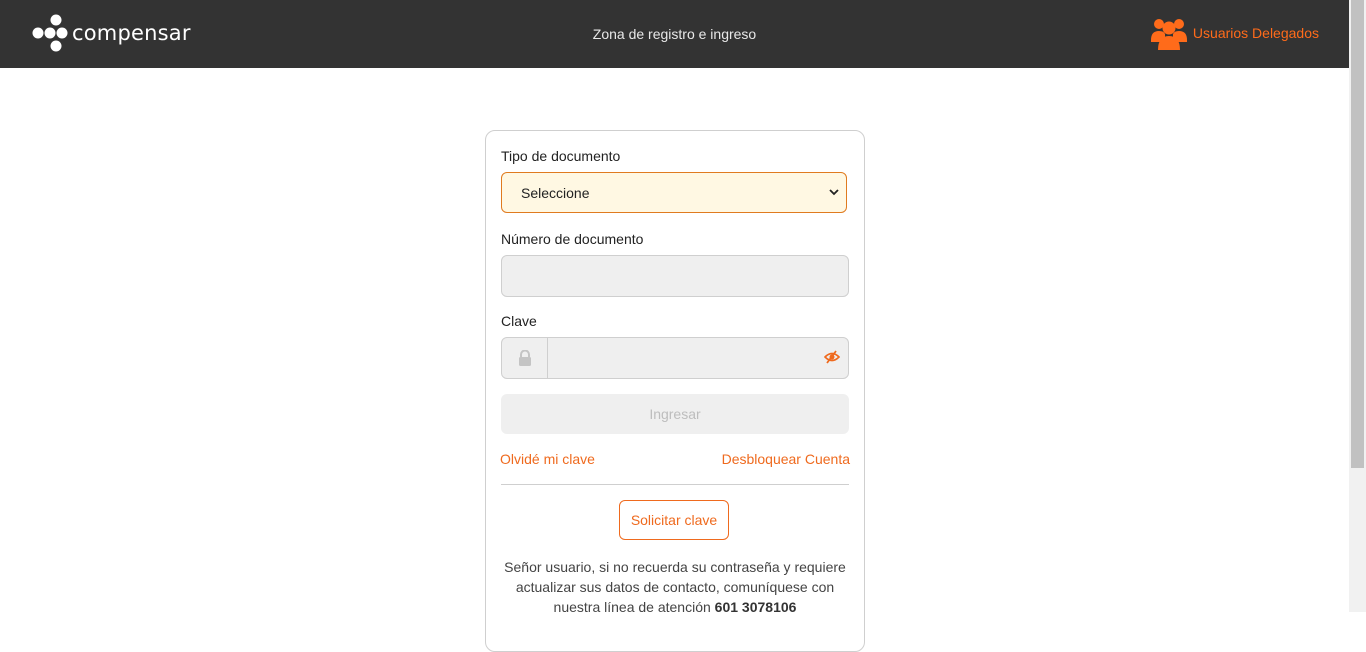  Describe the element at coordinates (832, 357) in the screenshot. I see `eye-slash-icon` at that location.